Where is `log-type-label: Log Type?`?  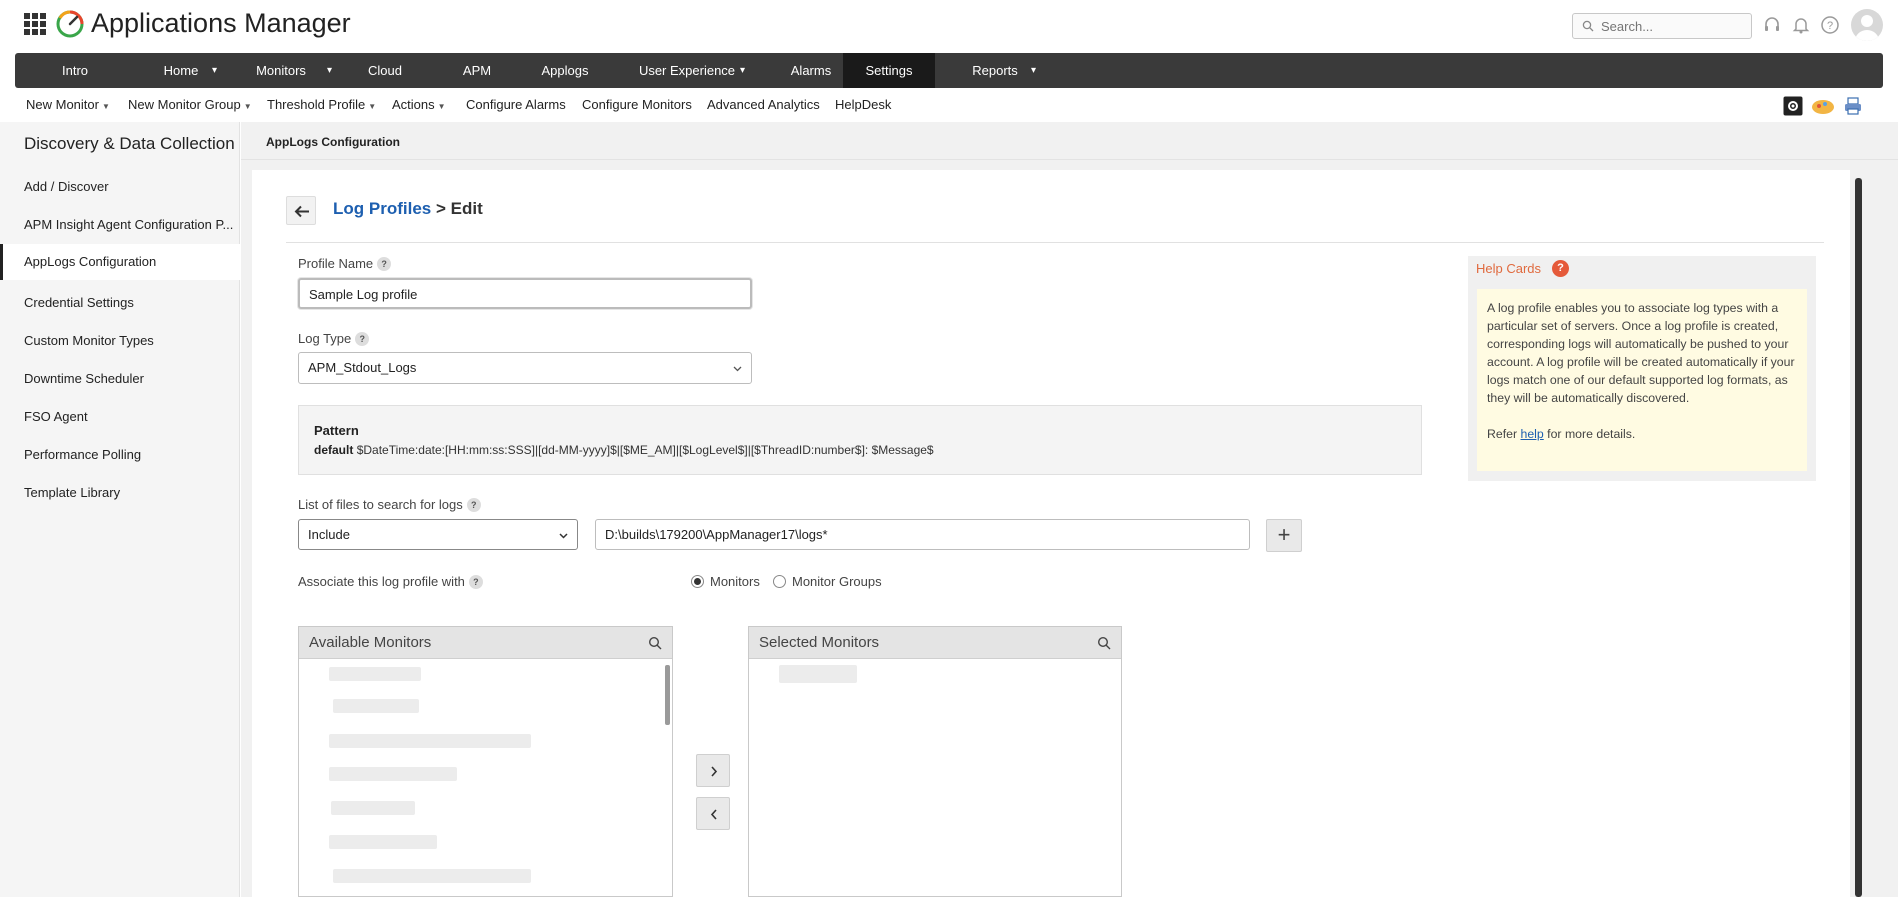 log-type-label: Log Type? is located at coordinates (334, 338).